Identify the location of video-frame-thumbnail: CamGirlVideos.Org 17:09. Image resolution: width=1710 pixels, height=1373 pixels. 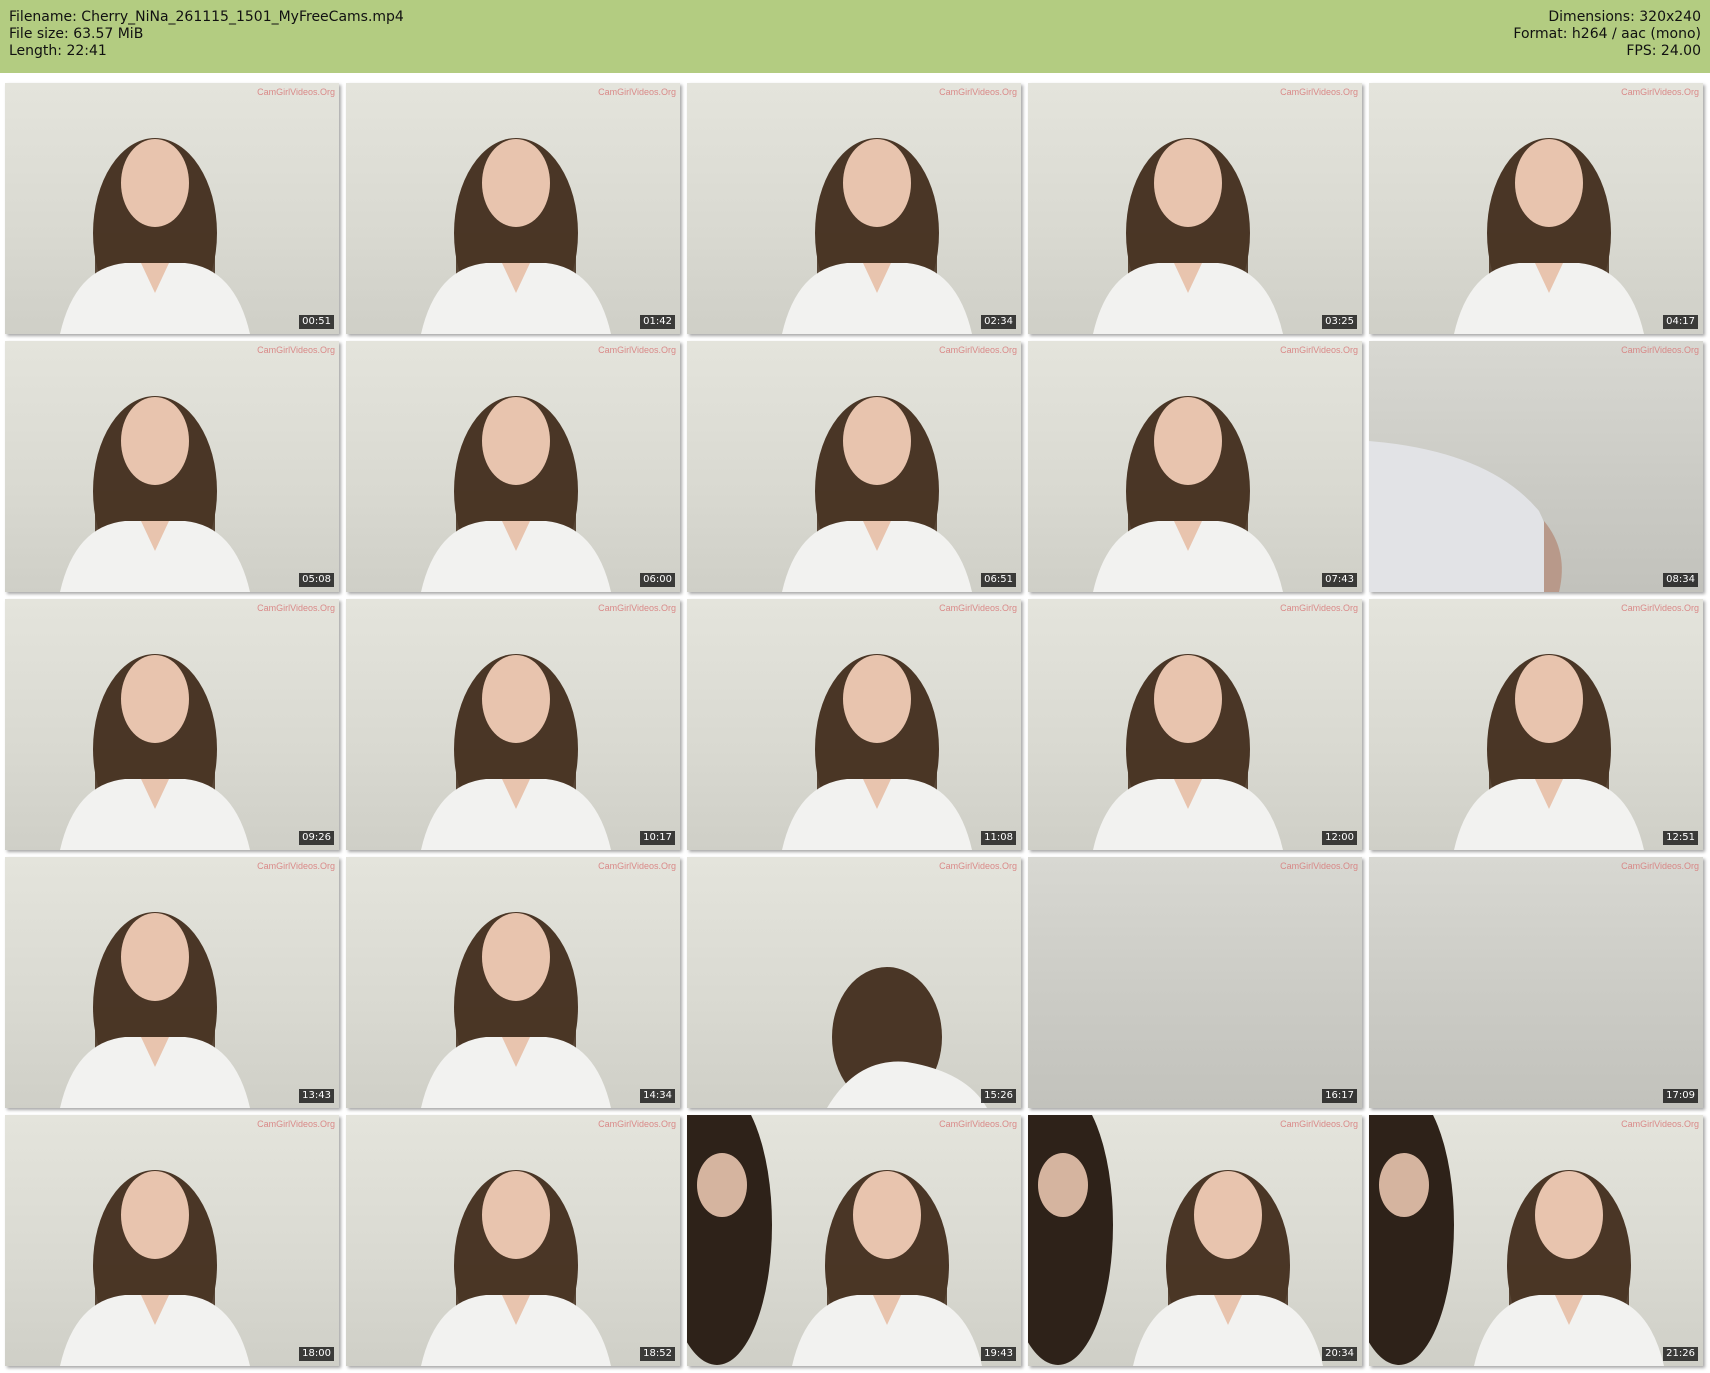
(1536, 982).